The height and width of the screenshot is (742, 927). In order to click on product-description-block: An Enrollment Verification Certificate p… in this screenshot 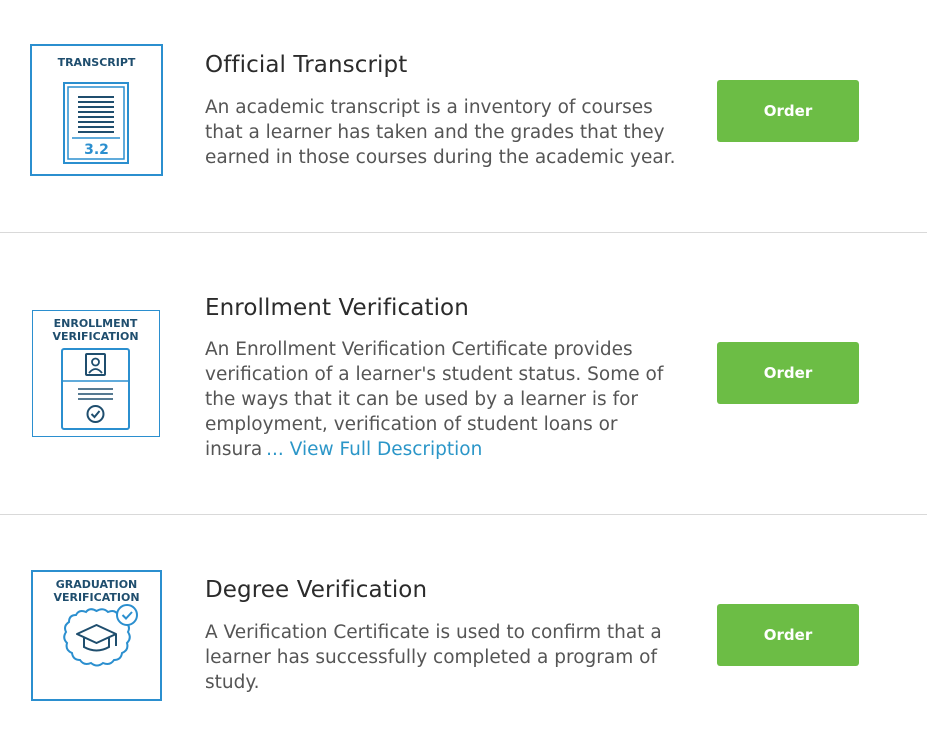, I will do `click(440, 399)`.